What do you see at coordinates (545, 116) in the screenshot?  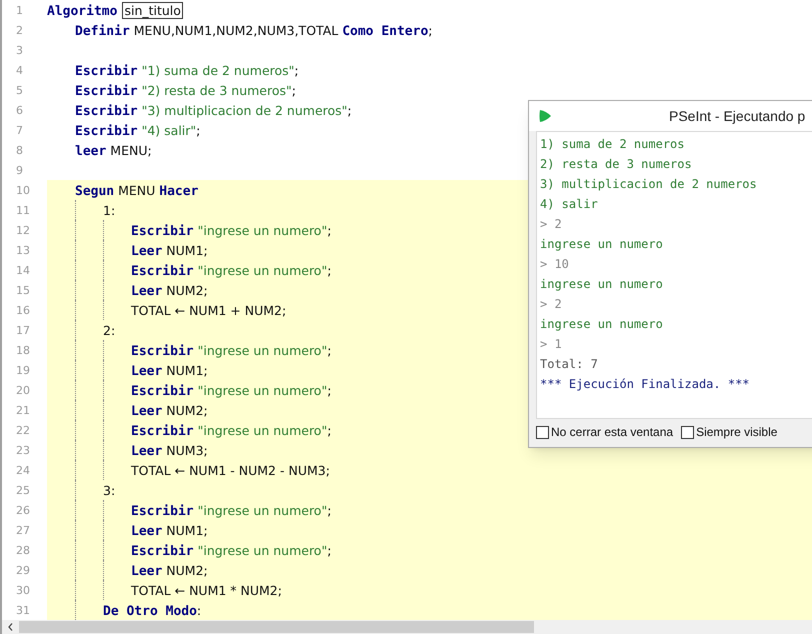 I see `play-icon` at bounding box center [545, 116].